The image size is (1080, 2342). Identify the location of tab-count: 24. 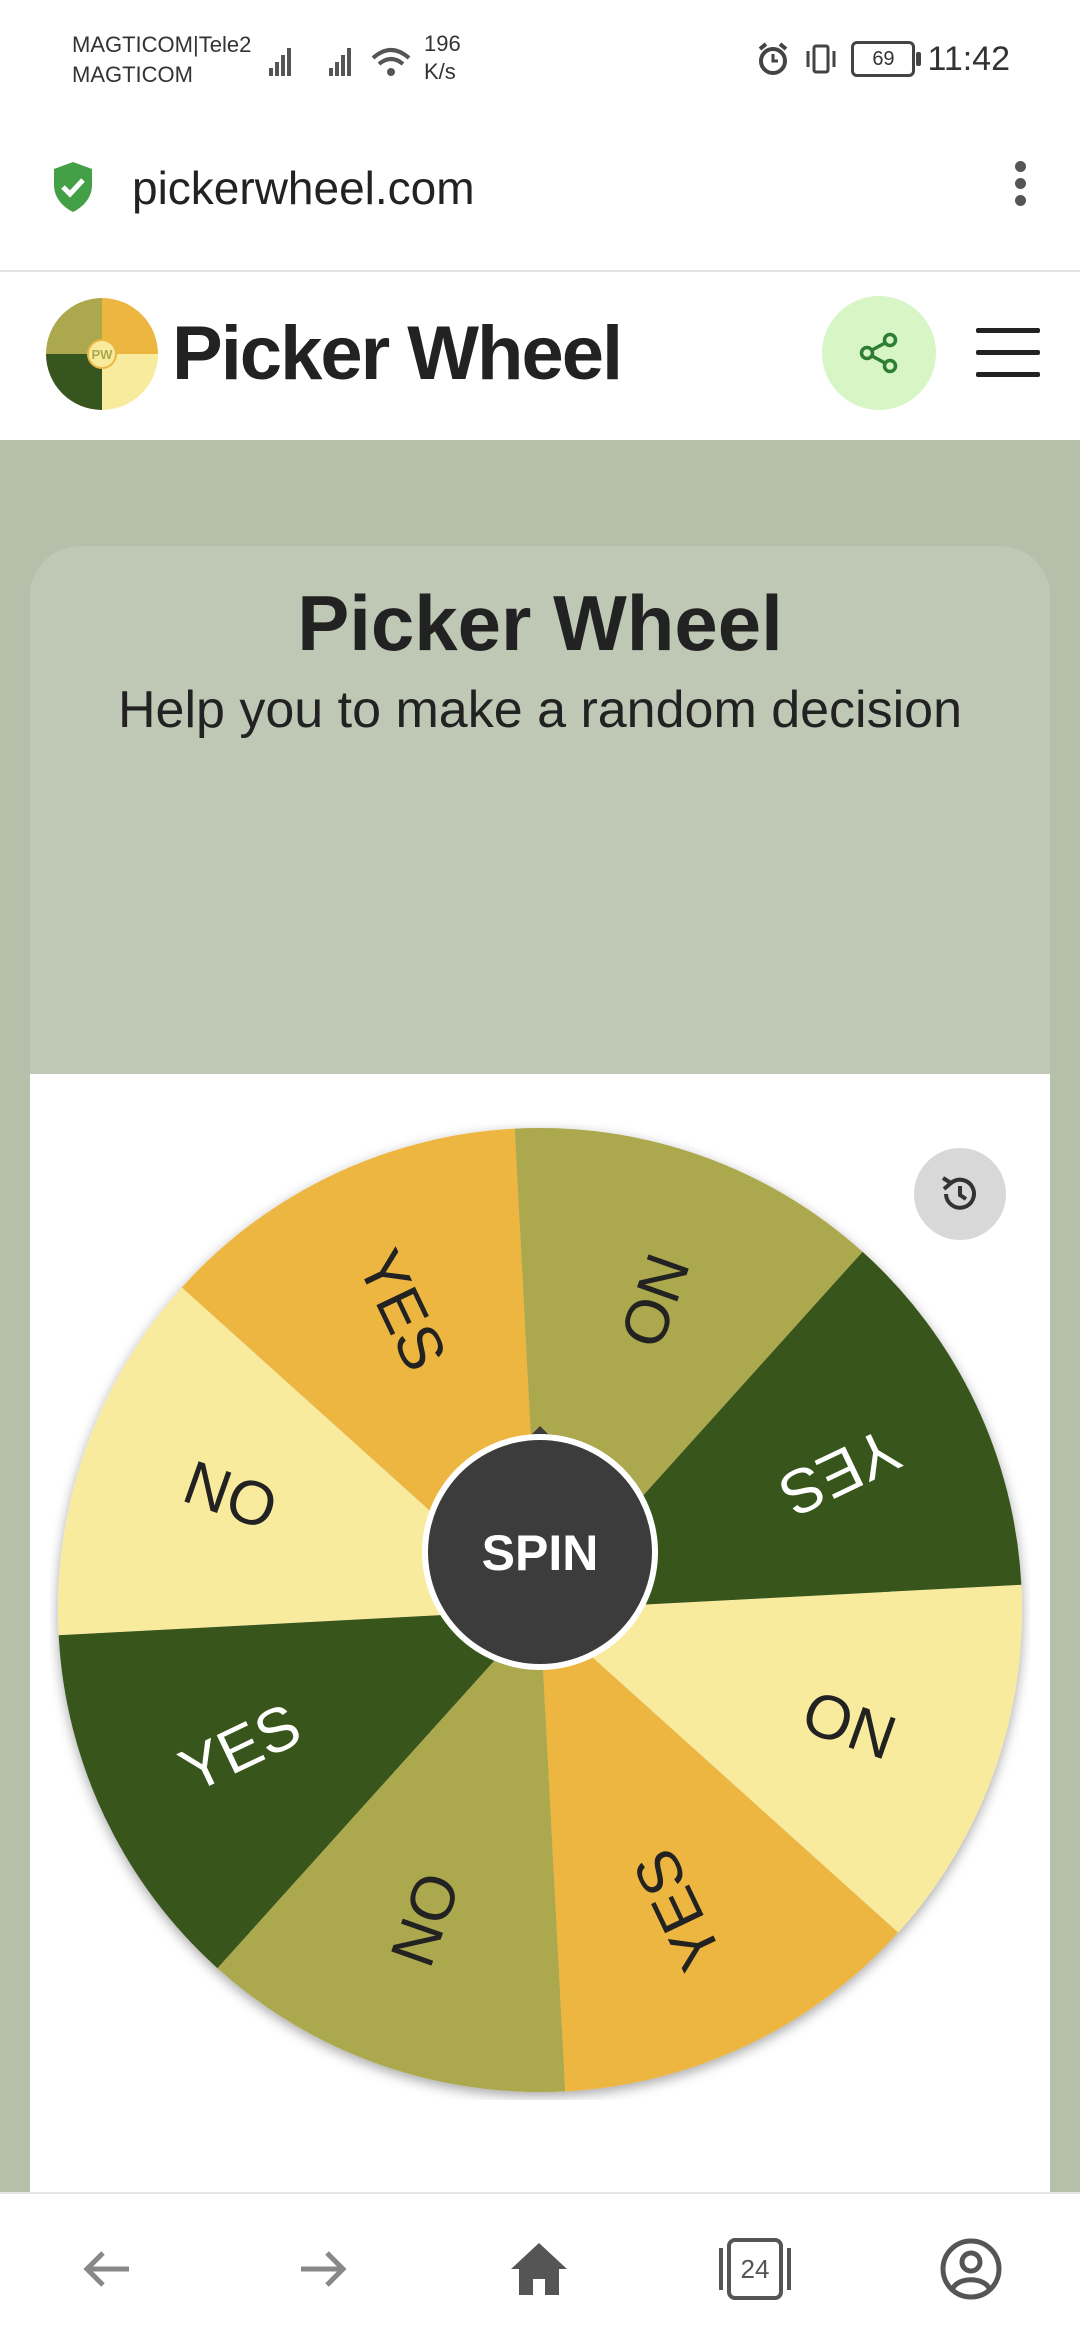
(755, 2269).